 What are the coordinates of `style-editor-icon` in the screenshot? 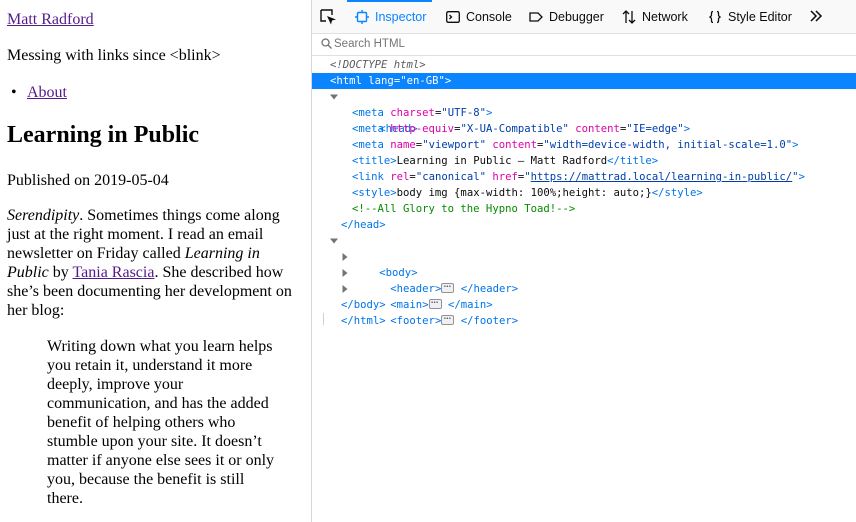 It's located at (715, 16).